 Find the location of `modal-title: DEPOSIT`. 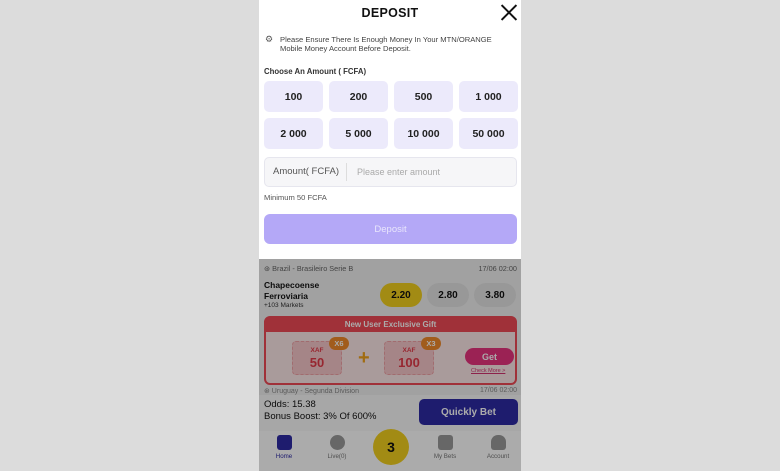

modal-title: DEPOSIT is located at coordinates (390, 13).